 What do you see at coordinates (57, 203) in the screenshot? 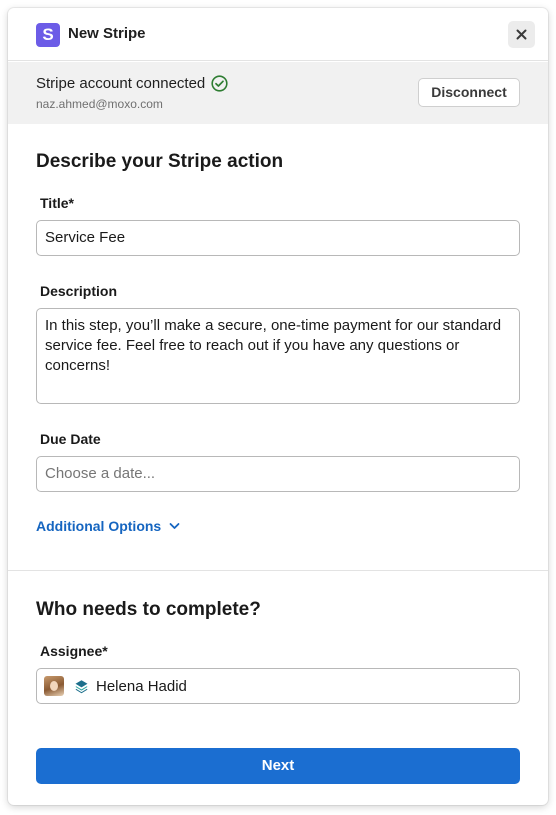
I see `title-label: Title*` at bounding box center [57, 203].